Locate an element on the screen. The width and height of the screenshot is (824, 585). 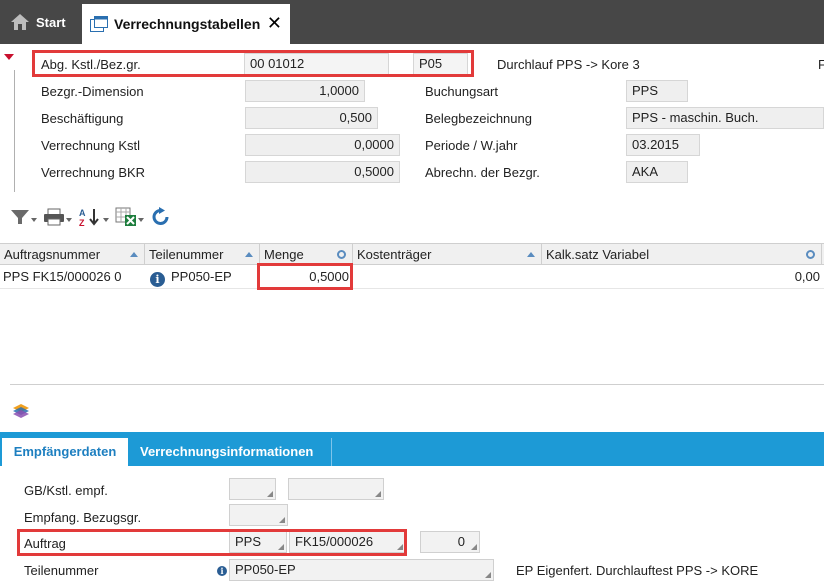
window-icon is located at coordinates (99, 24).